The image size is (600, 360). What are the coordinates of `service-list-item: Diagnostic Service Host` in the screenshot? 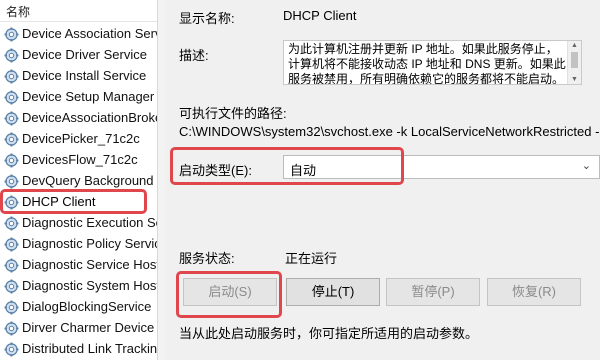 It's located at (78, 265).